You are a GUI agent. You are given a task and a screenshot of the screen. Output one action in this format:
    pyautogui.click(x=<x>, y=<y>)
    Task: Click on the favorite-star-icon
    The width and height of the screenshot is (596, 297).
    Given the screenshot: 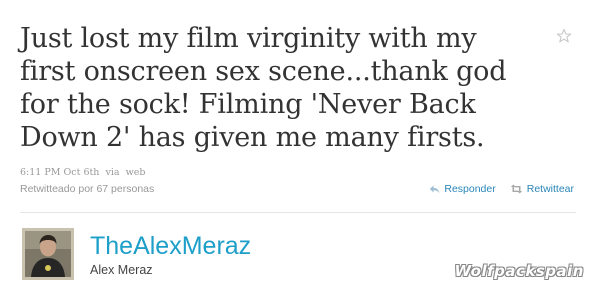 What is the action you would take?
    pyautogui.click(x=564, y=36)
    